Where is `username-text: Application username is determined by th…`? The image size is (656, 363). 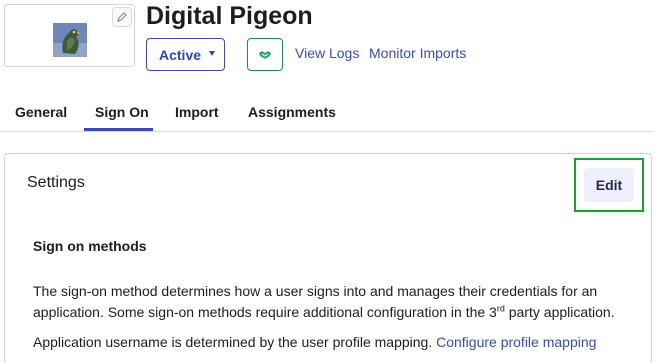 username-text: Application username is determined by th… is located at coordinates (235, 342).